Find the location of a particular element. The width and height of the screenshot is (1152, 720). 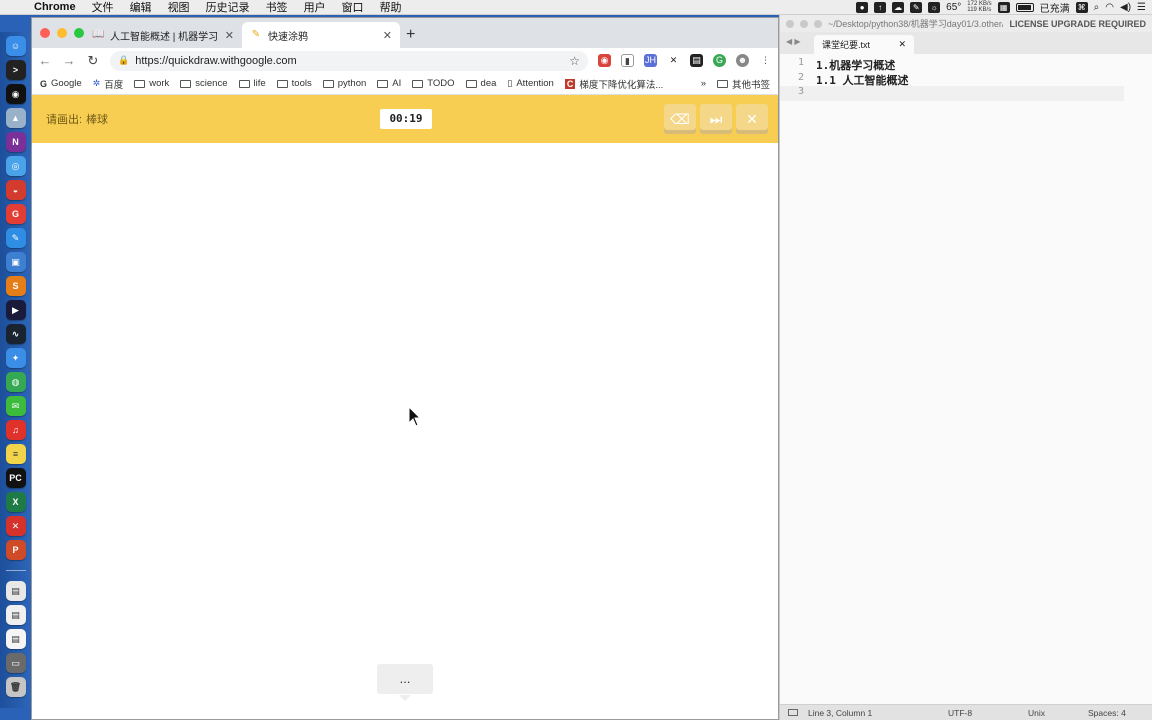

bookmark-star-icon: ☆ is located at coordinates (574, 61).